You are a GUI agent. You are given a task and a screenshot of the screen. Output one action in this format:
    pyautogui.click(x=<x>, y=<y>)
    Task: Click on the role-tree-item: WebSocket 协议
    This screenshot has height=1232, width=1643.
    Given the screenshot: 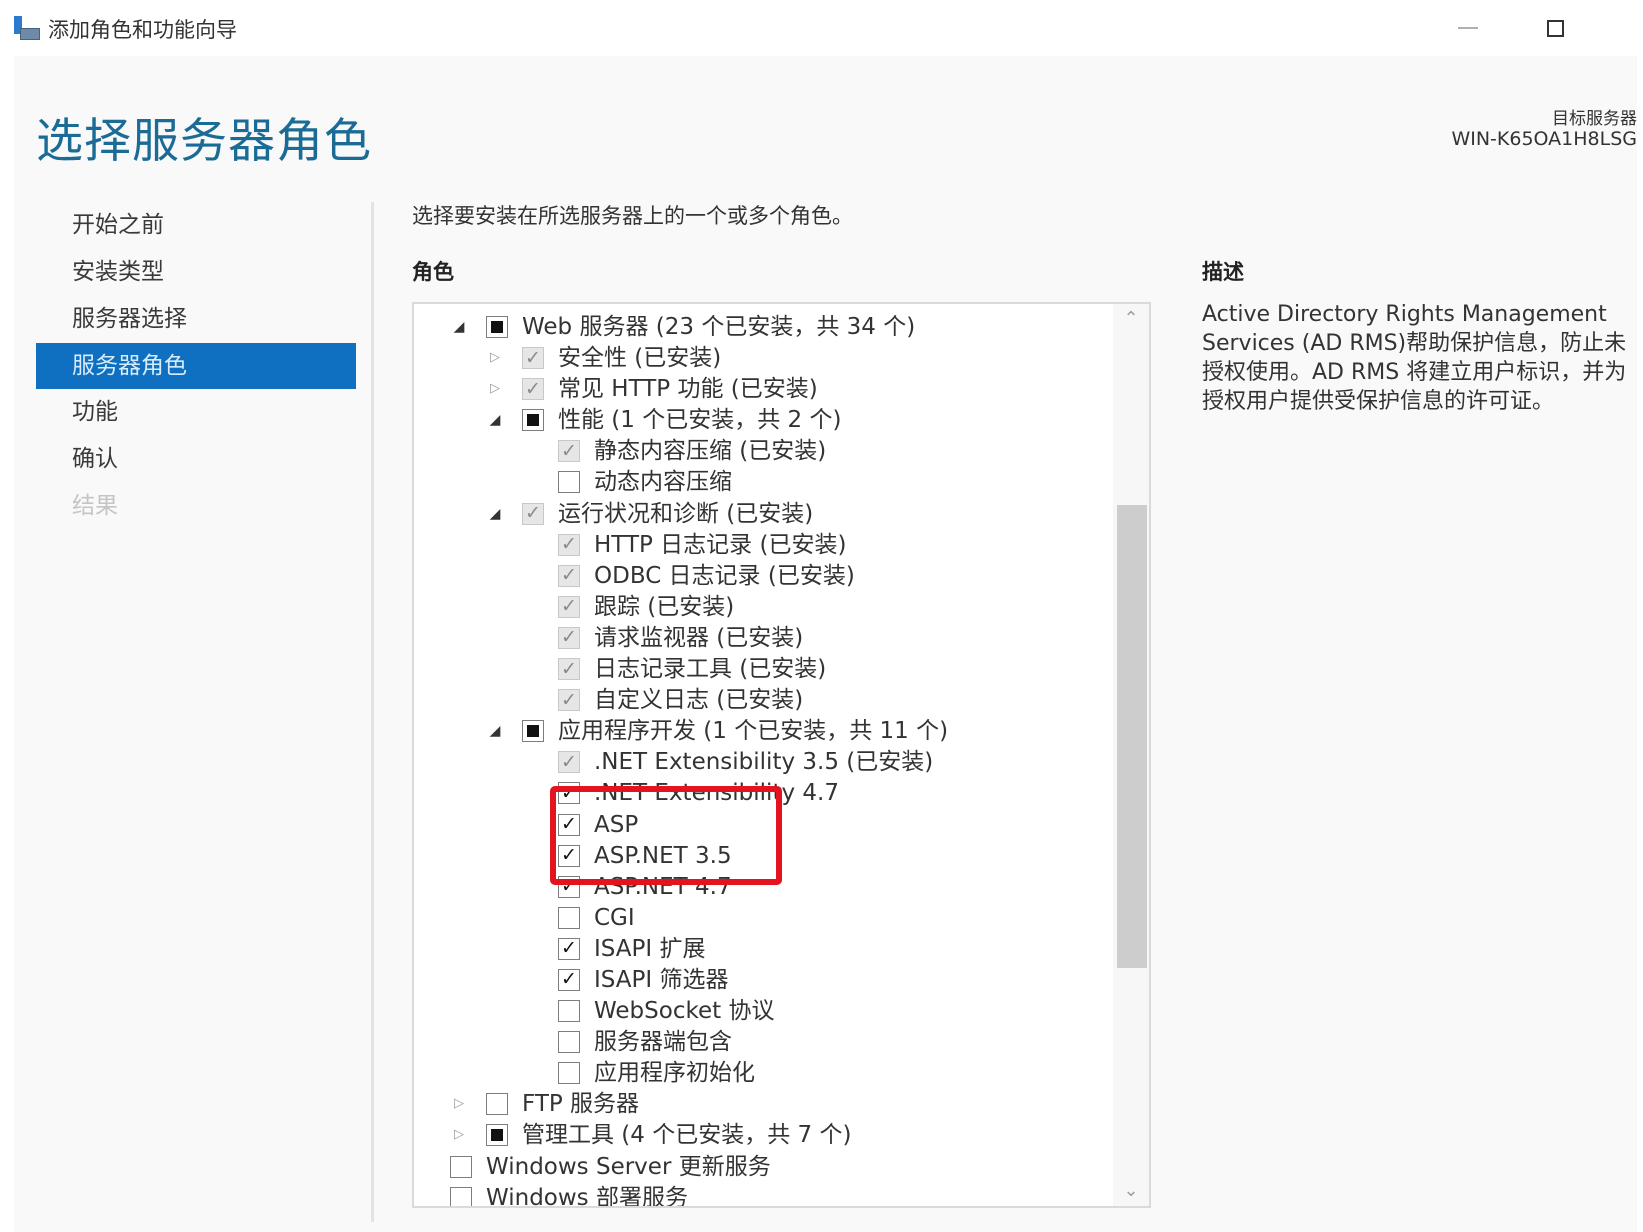 What is the action you would take?
    pyautogui.click(x=764, y=1011)
    